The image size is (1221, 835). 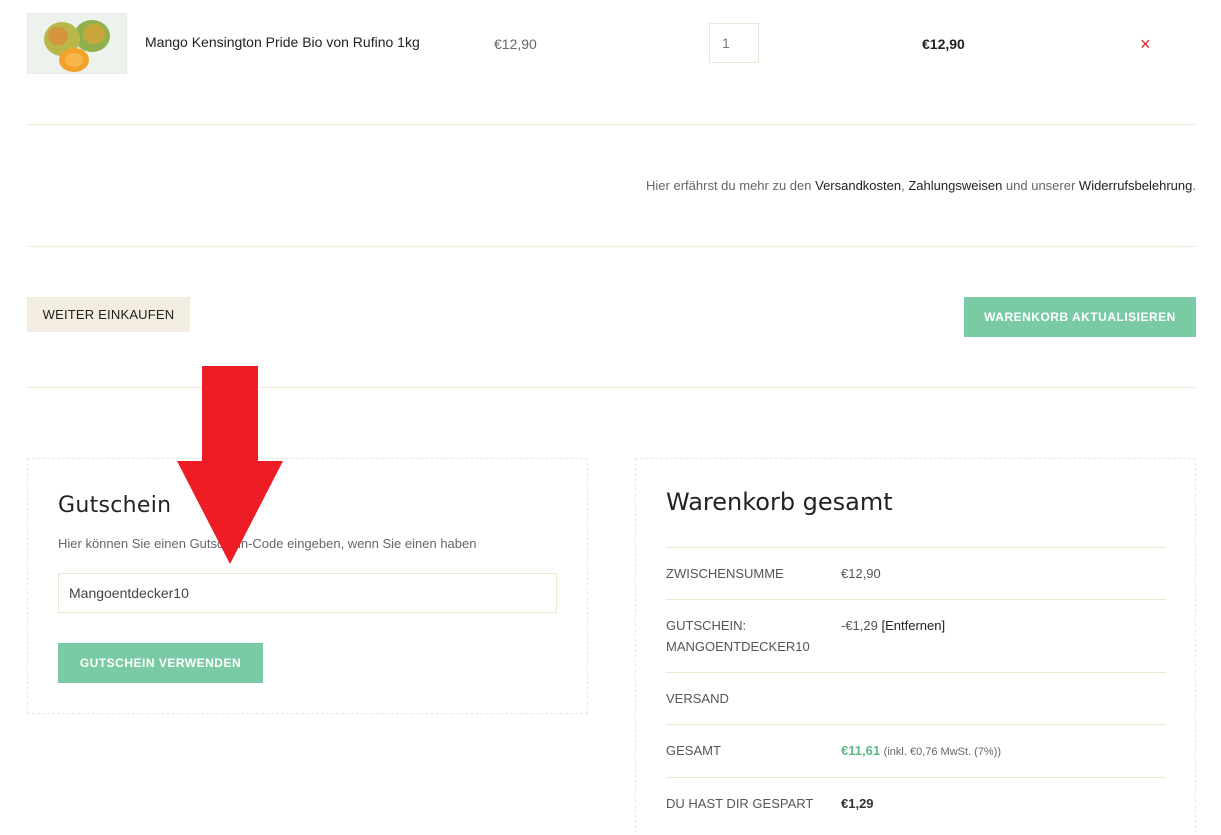 What do you see at coordinates (861, 573) in the screenshot?
I see `subtotal-value: €12,90` at bounding box center [861, 573].